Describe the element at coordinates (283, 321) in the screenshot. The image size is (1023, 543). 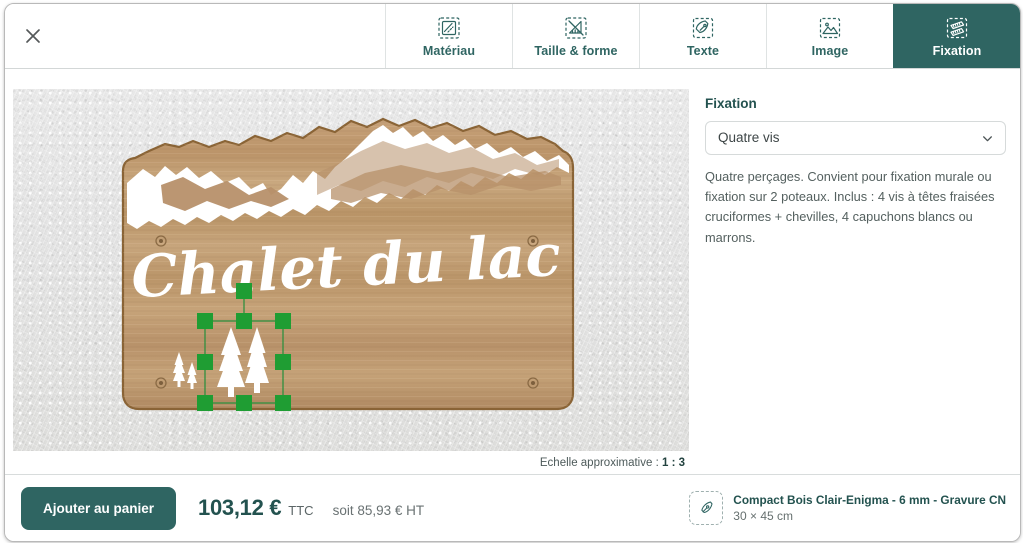
I see `resize-handle-ne` at that location.